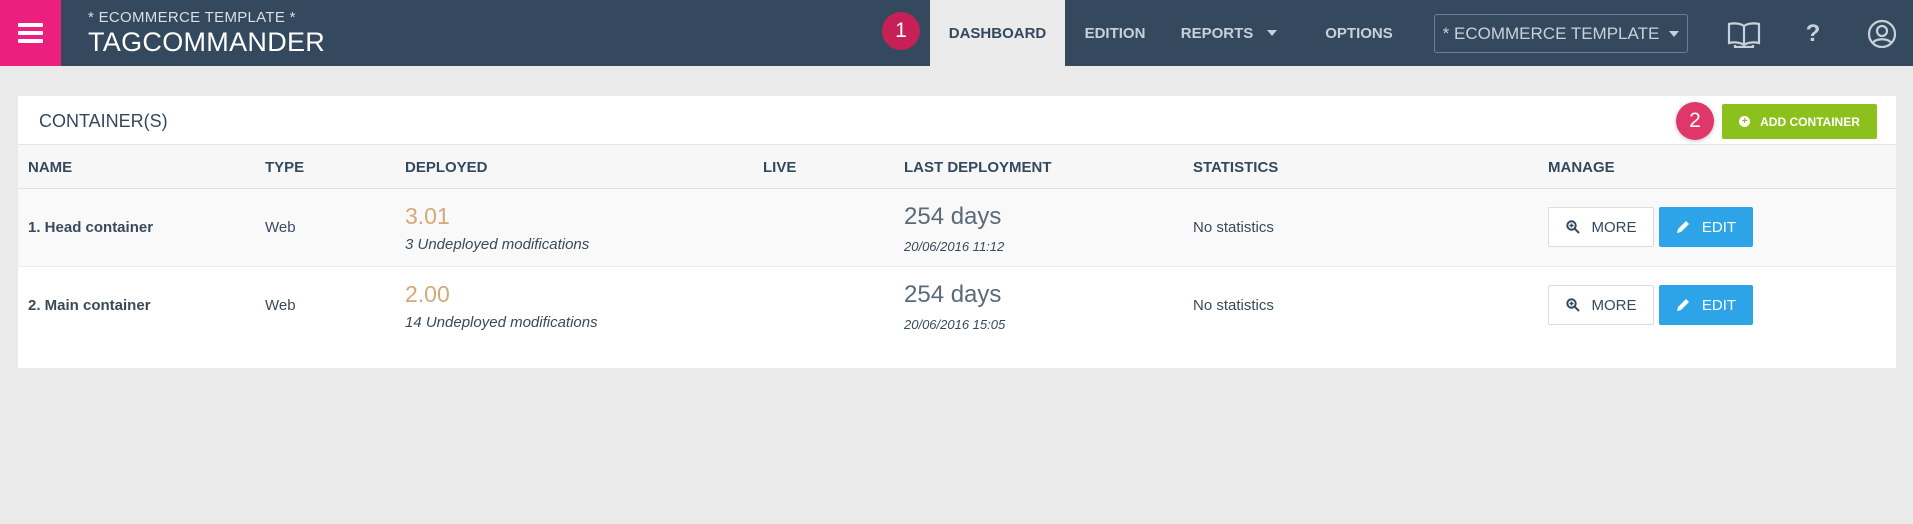 This screenshot has width=1913, height=524. I want to click on menu-icon, so click(30, 33).